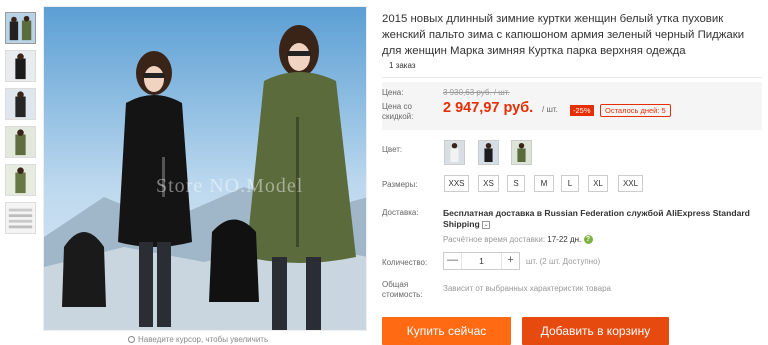  I want to click on product-photo-4-icon, so click(20, 142).